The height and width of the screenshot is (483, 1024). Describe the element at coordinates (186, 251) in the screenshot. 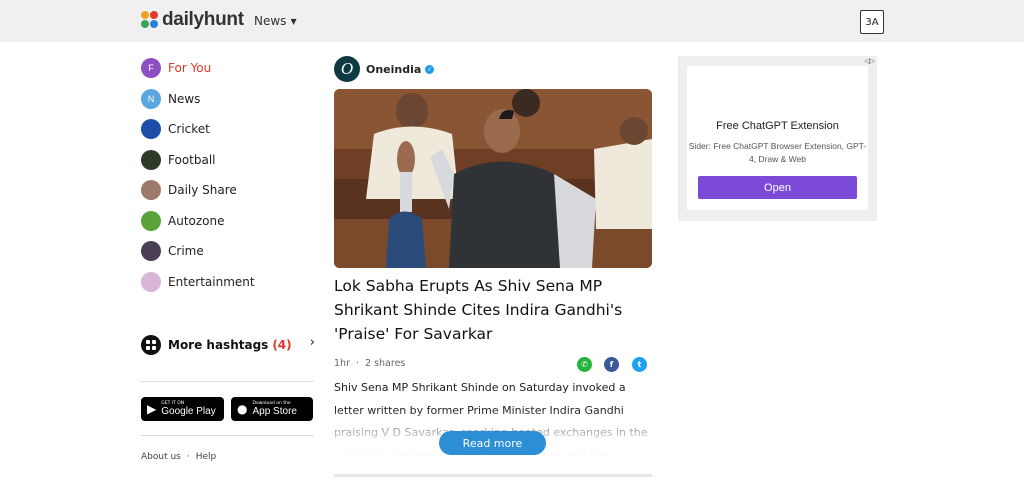

I see `sidebar-item-label: Crime` at that location.